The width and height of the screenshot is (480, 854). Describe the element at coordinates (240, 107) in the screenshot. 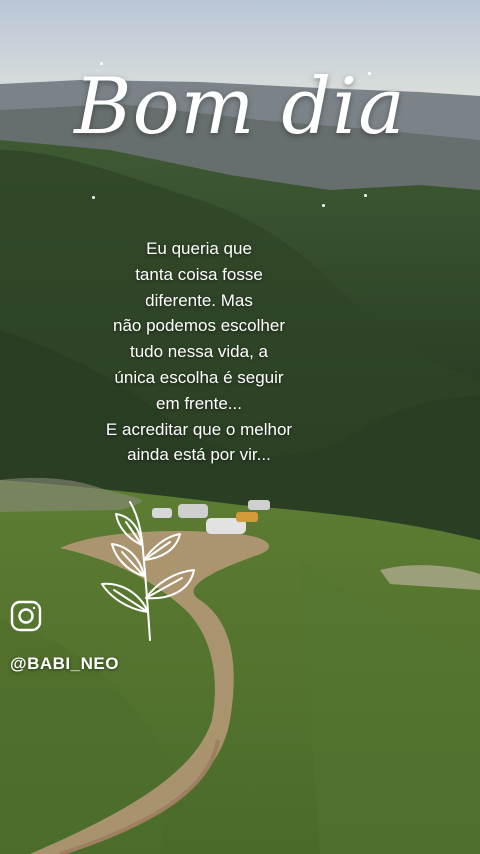

I see `greeting-title: Bom dia` at that location.